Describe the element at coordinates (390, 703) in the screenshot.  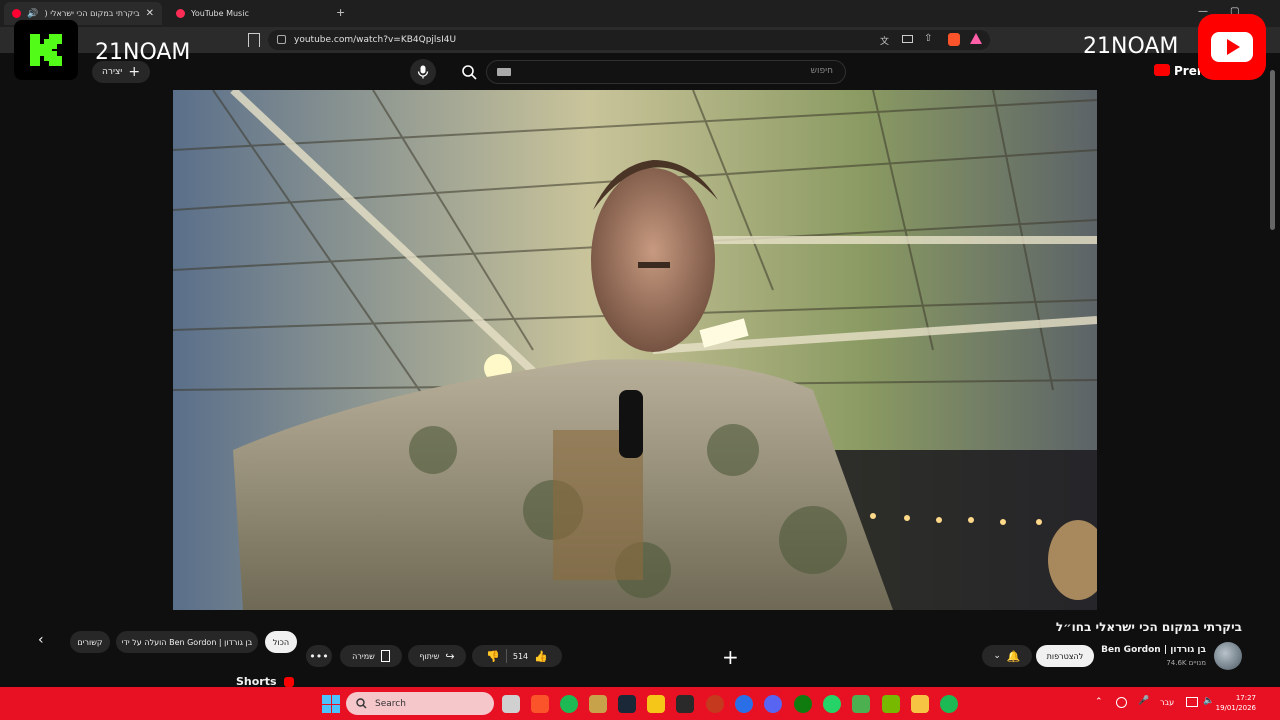
I see `taskbar-search-label: Search` at that location.